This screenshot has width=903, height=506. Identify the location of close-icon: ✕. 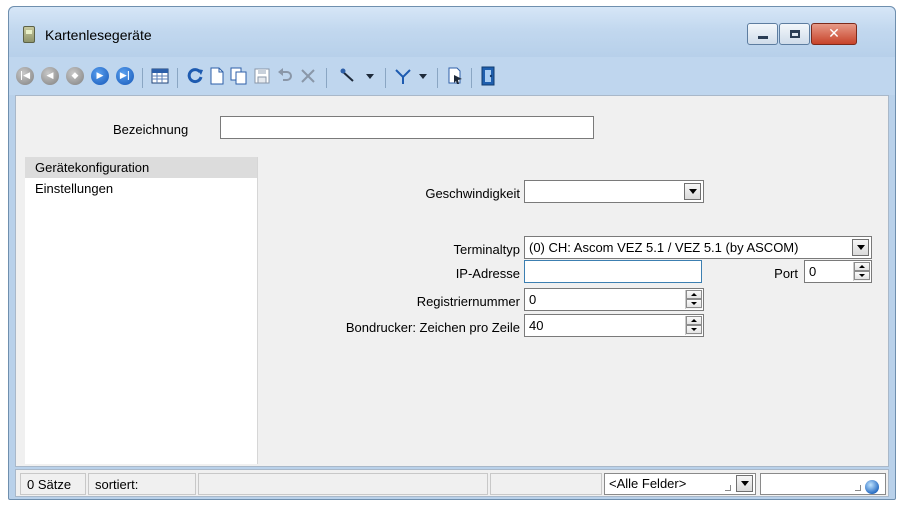
(834, 34).